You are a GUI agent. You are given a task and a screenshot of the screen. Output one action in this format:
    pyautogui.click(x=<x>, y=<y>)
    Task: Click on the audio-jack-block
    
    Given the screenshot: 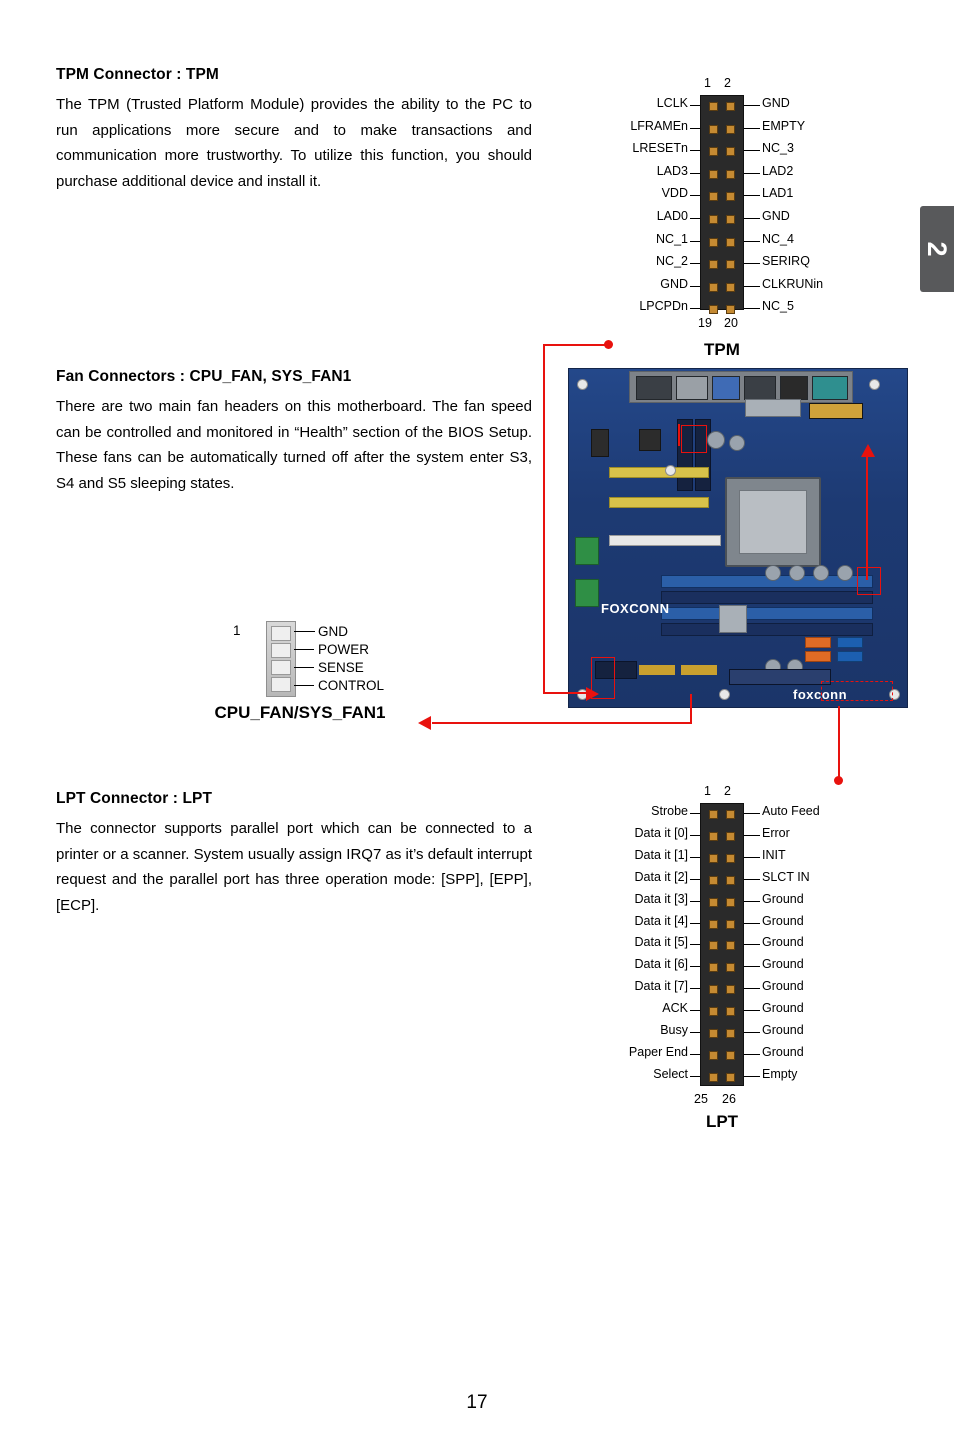 What is the action you would take?
    pyautogui.click(x=587, y=551)
    